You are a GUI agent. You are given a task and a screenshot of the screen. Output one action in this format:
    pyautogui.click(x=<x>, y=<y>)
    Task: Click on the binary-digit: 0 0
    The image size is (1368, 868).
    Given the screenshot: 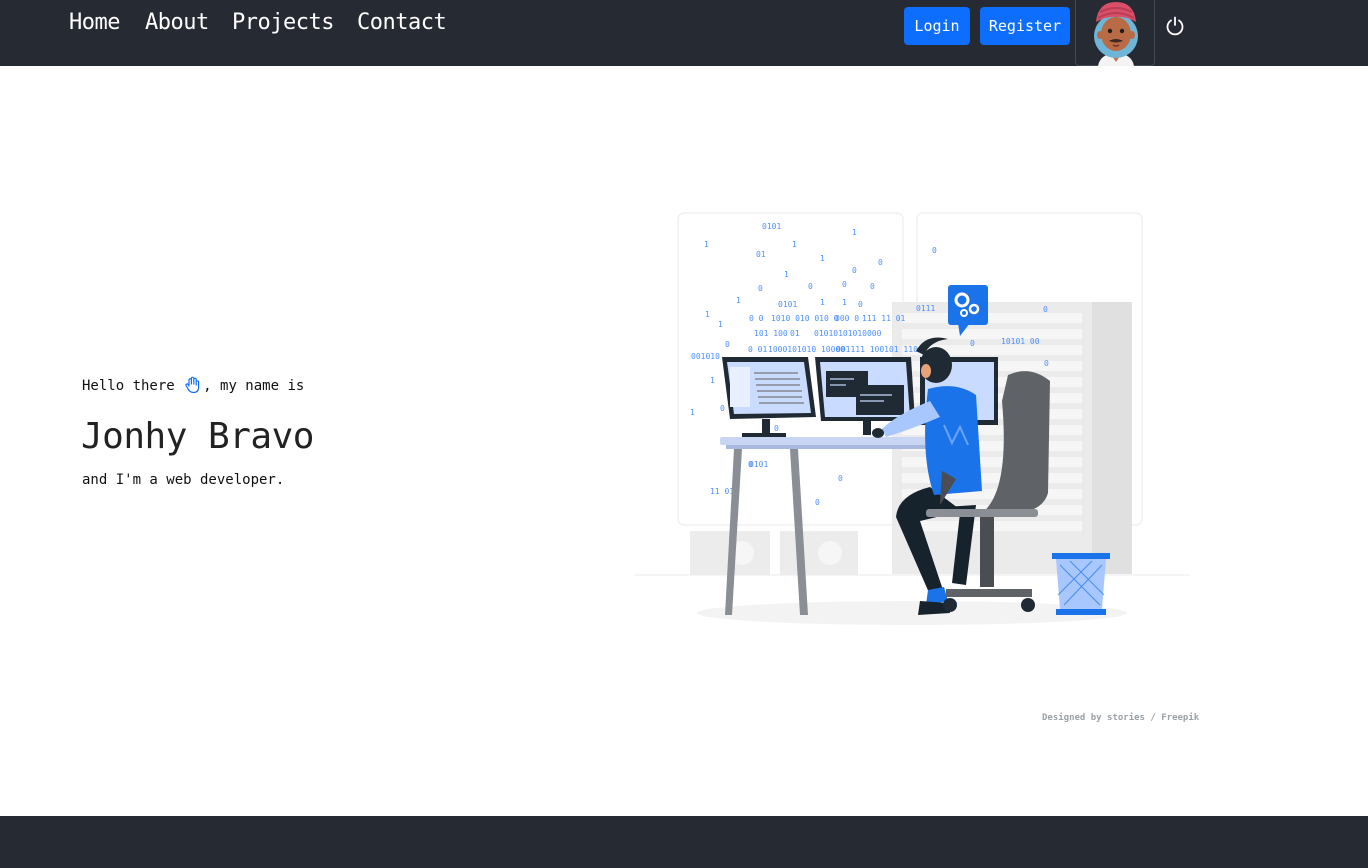 What is the action you would take?
    pyautogui.click(x=756, y=318)
    